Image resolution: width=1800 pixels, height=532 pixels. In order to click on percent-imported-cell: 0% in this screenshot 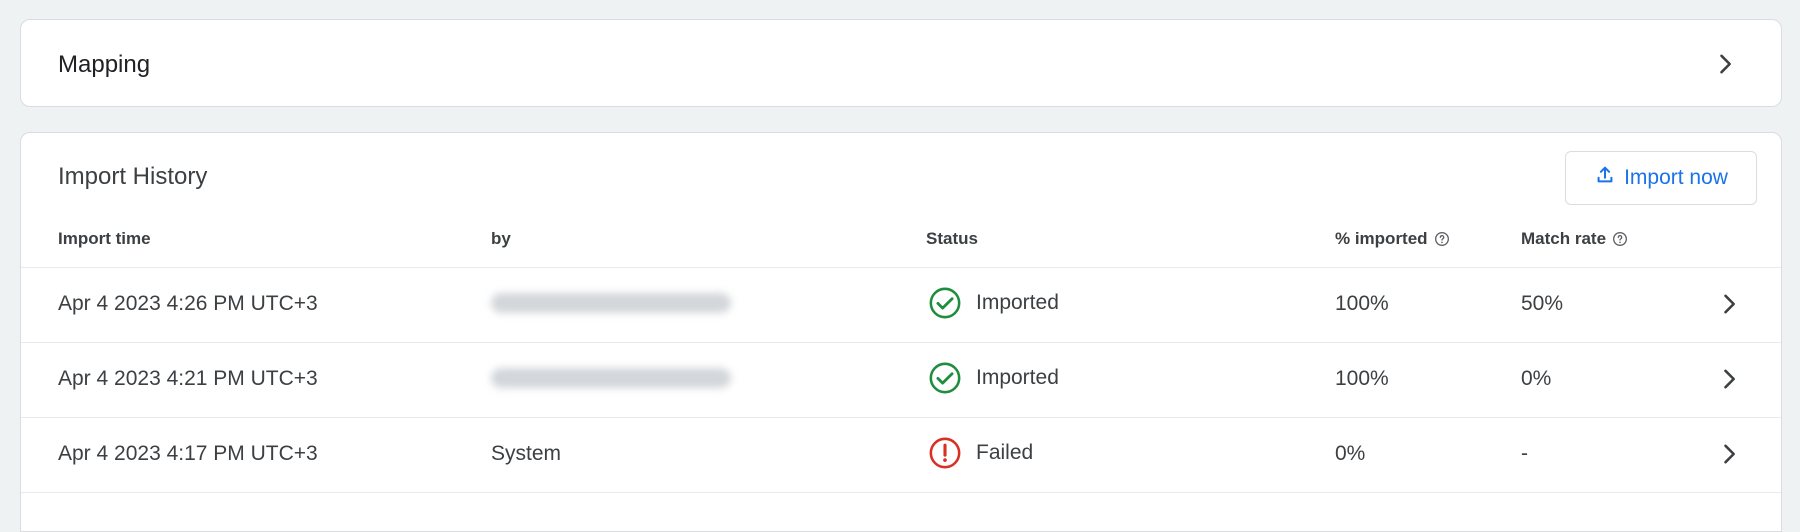, I will do `click(1350, 453)`.